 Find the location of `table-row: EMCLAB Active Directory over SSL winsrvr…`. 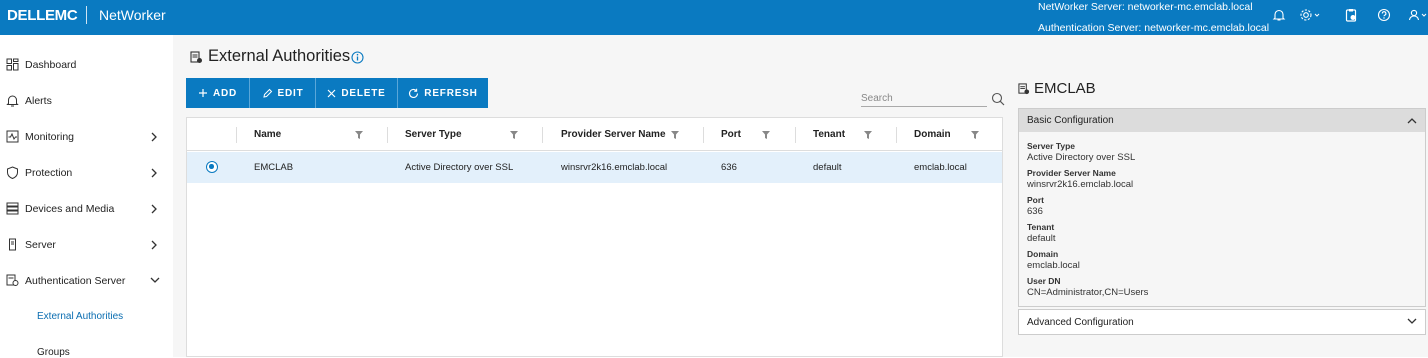

table-row: EMCLAB Active Directory over SSL winsrvr… is located at coordinates (594, 167).